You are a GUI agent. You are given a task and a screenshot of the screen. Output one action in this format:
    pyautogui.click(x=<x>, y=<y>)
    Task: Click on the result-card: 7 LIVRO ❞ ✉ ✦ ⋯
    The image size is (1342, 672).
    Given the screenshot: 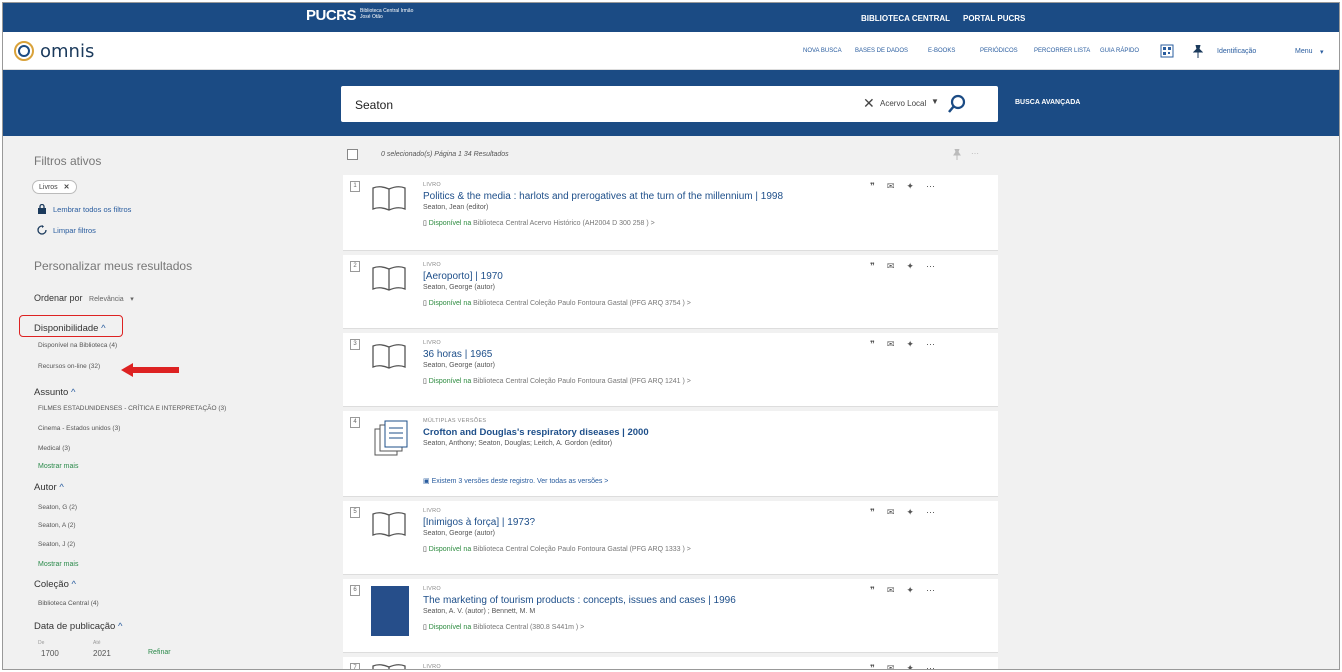 What is the action you would take?
    pyautogui.click(x=670, y=663)
    